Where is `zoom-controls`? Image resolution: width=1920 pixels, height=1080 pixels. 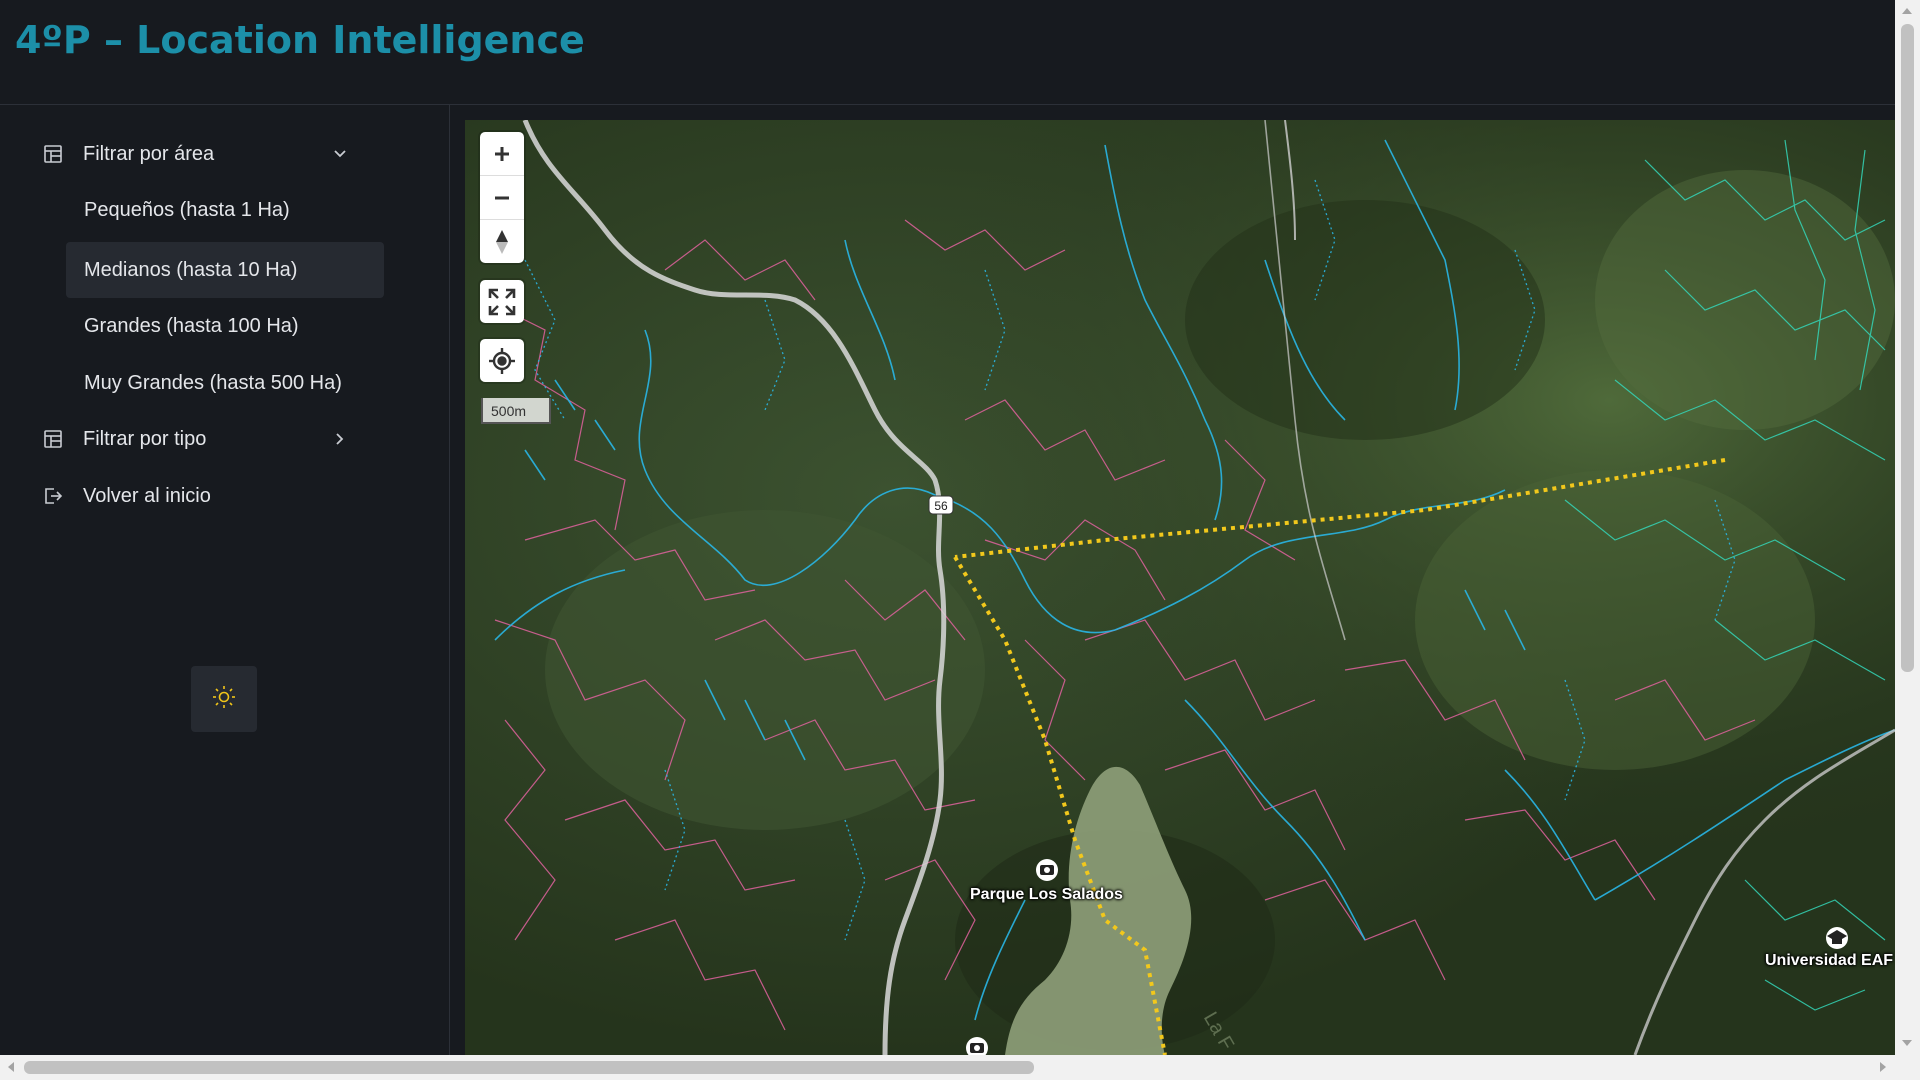
zoom-controls is located at coordinates (502, 197).